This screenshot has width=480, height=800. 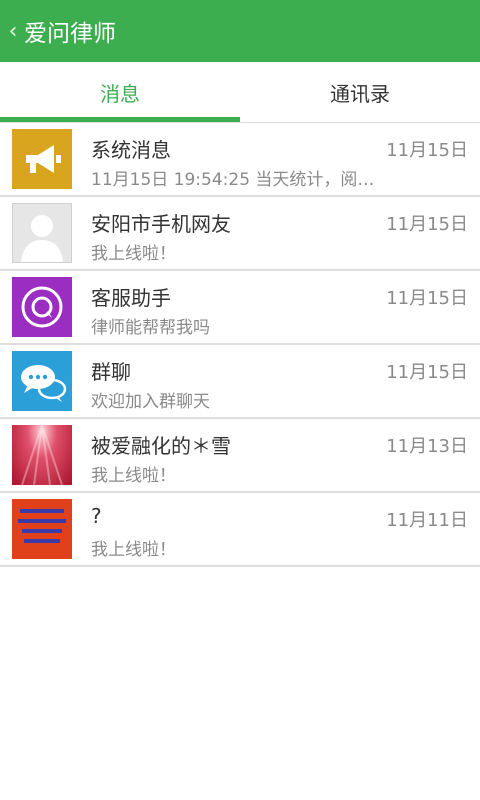 I want to click on default-user-avatar, so click(x=42, y=233).